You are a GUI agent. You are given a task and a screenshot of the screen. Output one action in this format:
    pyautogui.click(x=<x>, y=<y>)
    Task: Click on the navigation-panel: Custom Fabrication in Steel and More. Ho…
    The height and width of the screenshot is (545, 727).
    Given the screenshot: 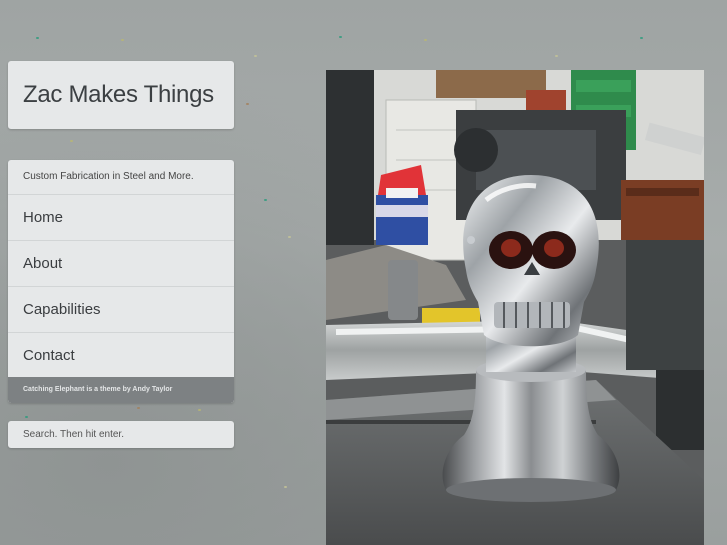 What is the action you would take?
    pyautogui.click(x=121, y=281)
    